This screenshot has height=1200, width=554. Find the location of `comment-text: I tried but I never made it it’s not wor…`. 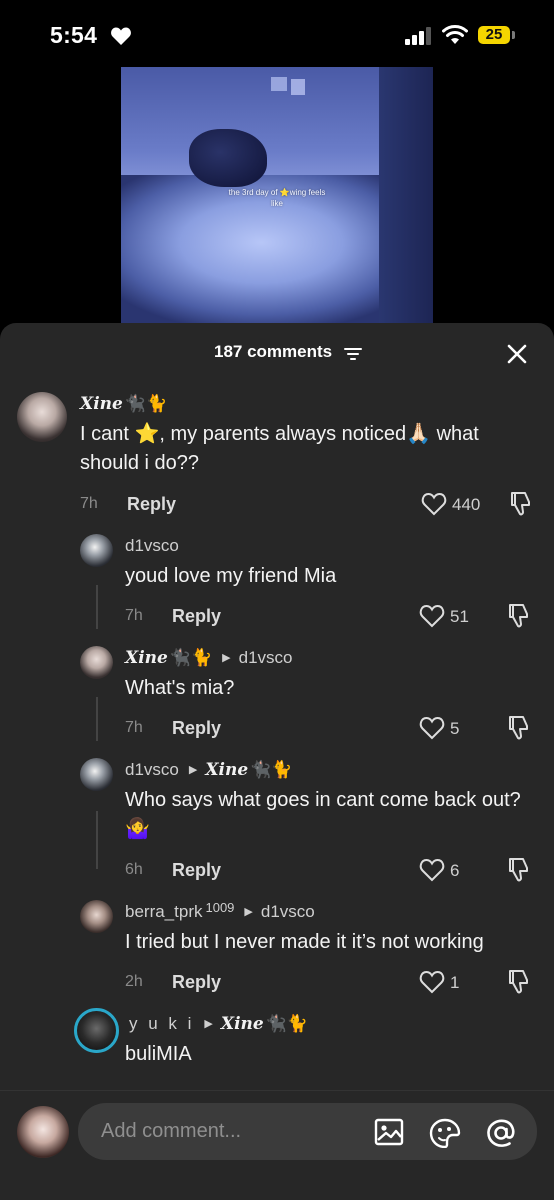

comment-text: I tried but I never made it it’s not wor… is located at coordinates (304, 942).